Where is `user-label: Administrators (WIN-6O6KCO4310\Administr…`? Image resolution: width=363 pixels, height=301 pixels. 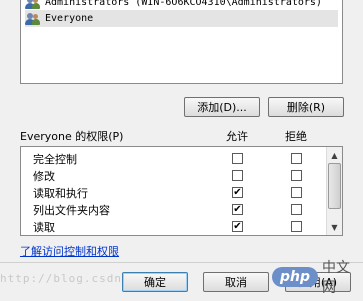 user-label: Administrators (WIN-6O6KCO4310\Administr… is located at coordinates (183, 4).